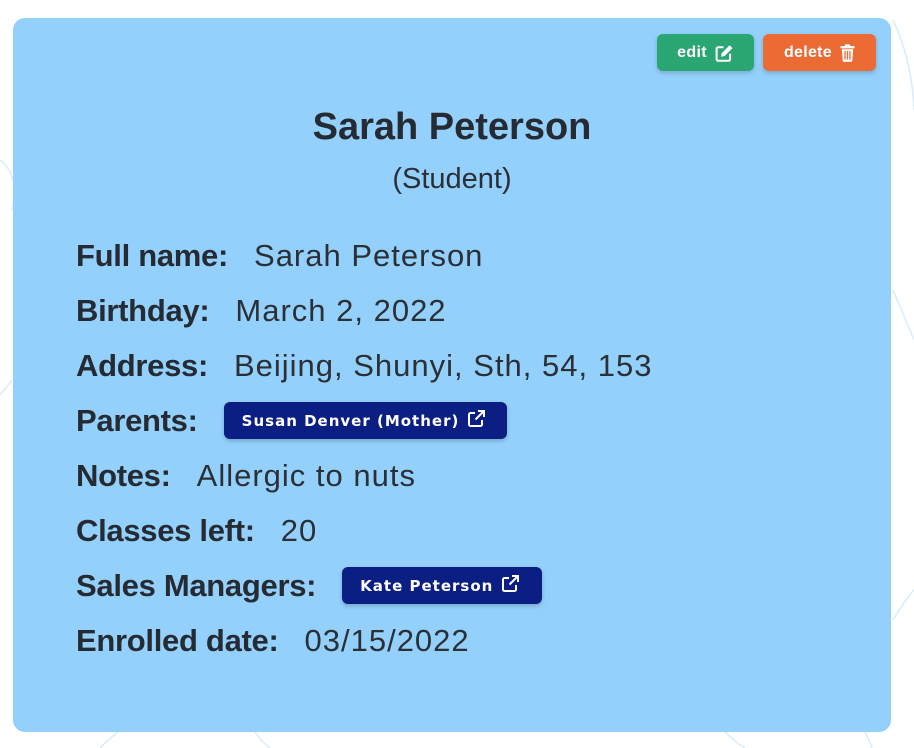 The image size is (914, 748). I want to click on trash-icon, so click(847, 52).